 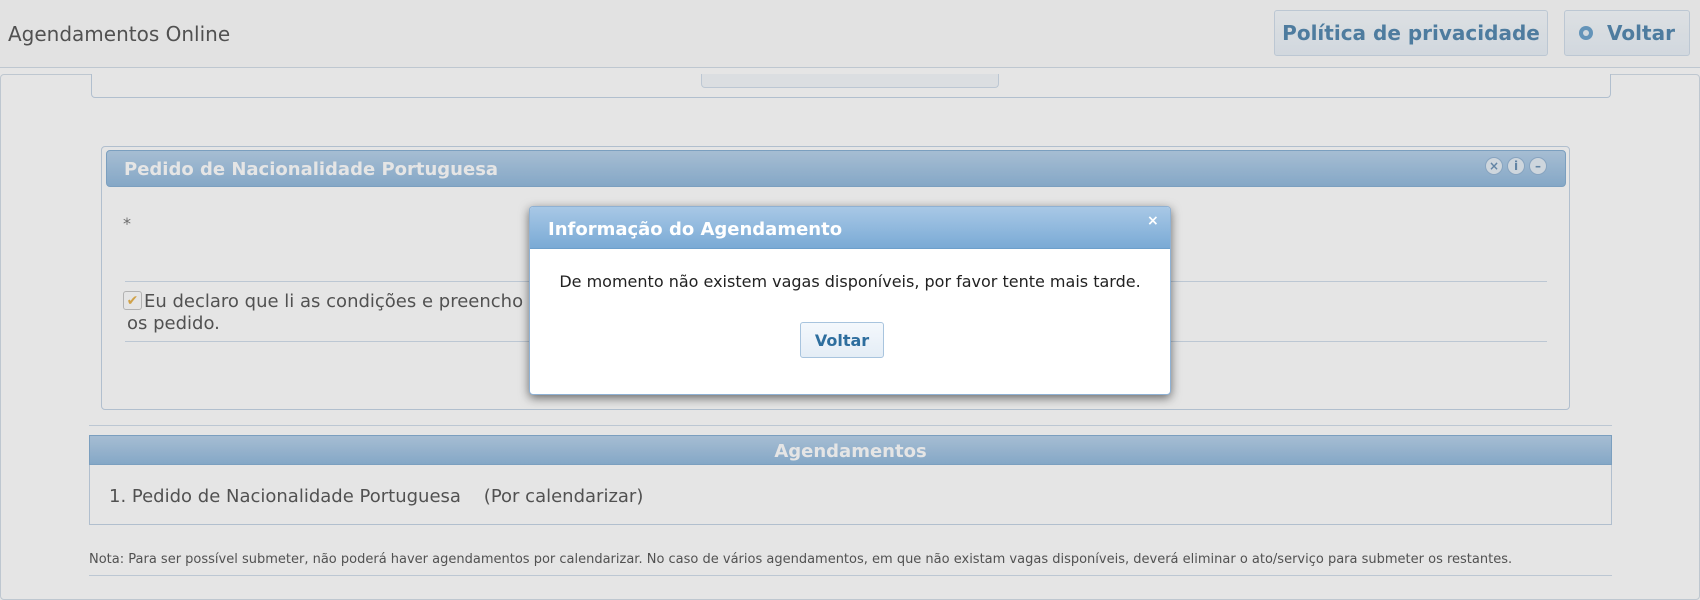 What do you see at coordinates (1153, 221) in the screenshot?
I see `dialog-close-icon: ×` at bounding box center [1153, 221].